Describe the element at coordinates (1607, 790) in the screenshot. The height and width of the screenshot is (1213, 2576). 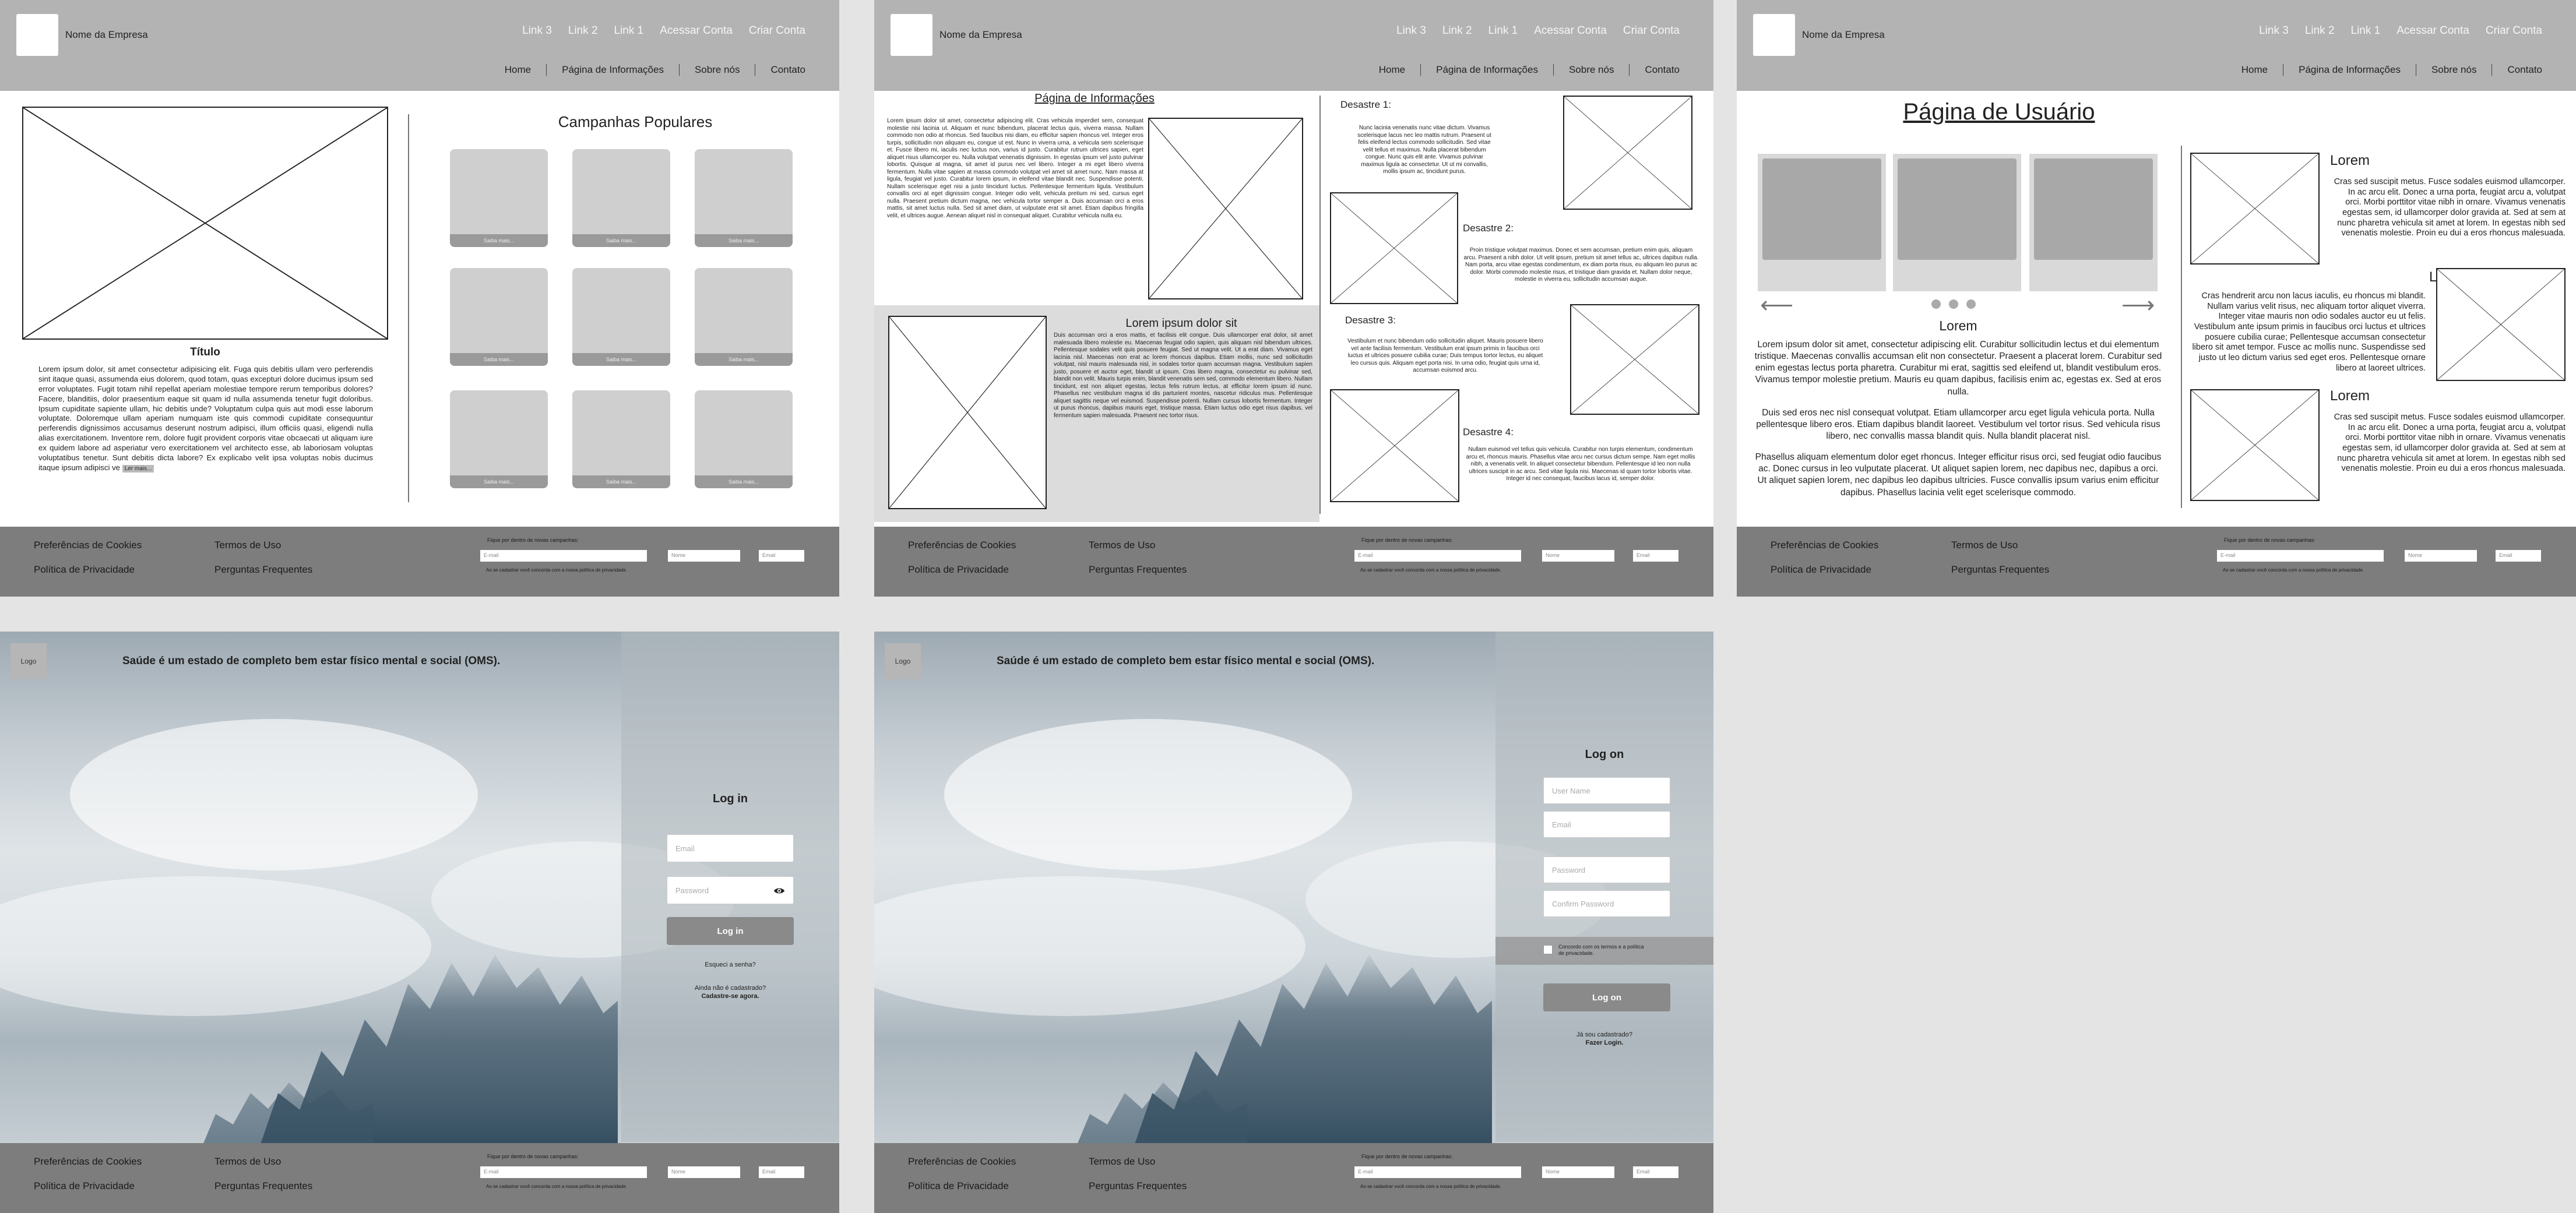
I see `username-field: User Name` at that location.